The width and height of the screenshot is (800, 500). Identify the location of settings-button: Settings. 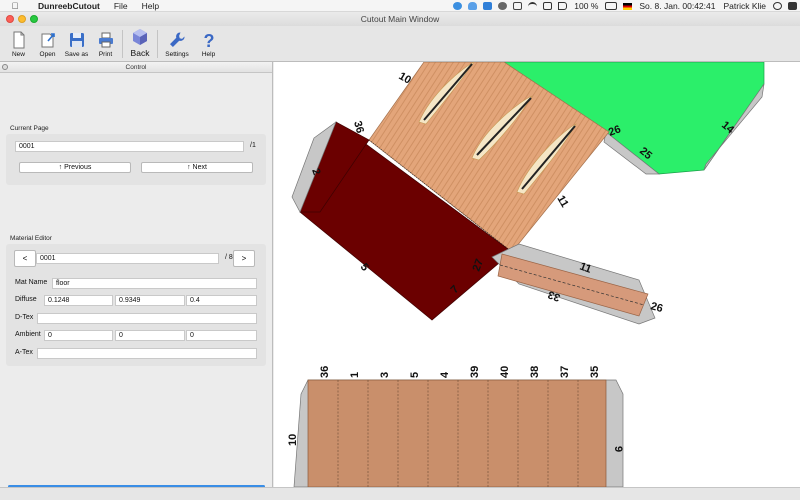
(177, 44).